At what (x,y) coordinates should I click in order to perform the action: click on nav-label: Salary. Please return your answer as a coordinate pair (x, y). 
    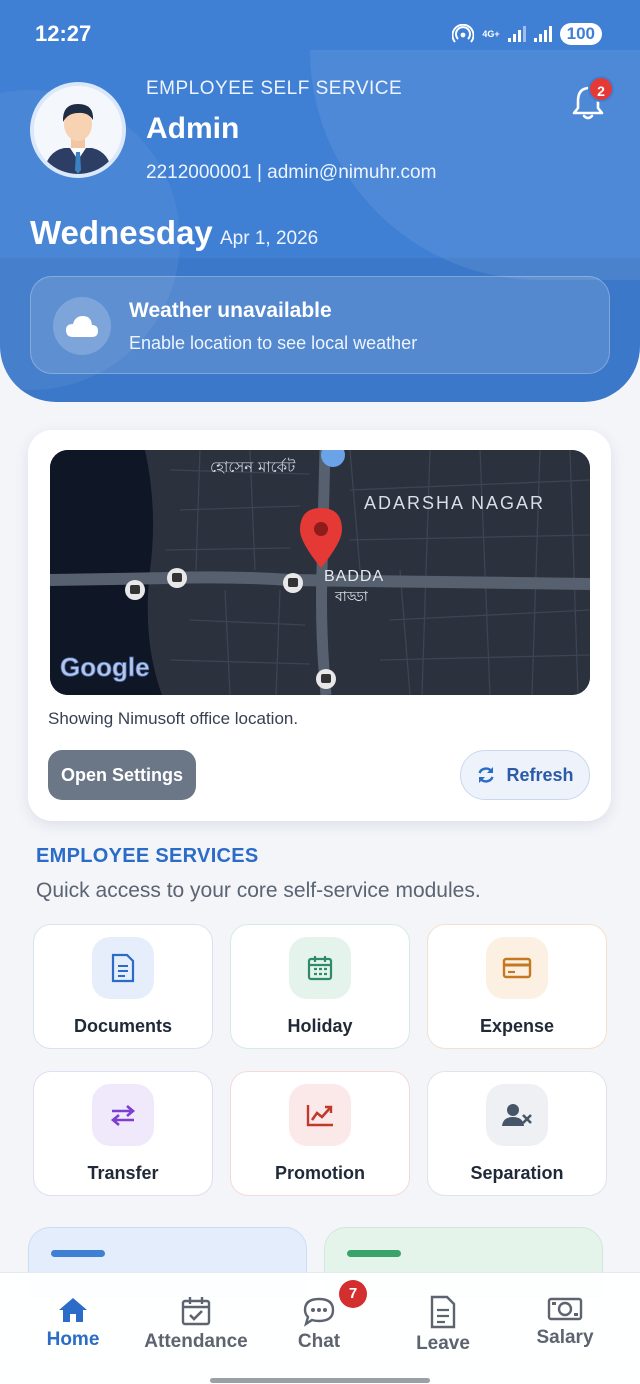
    Looking at the image, I should click on (565, 1337).